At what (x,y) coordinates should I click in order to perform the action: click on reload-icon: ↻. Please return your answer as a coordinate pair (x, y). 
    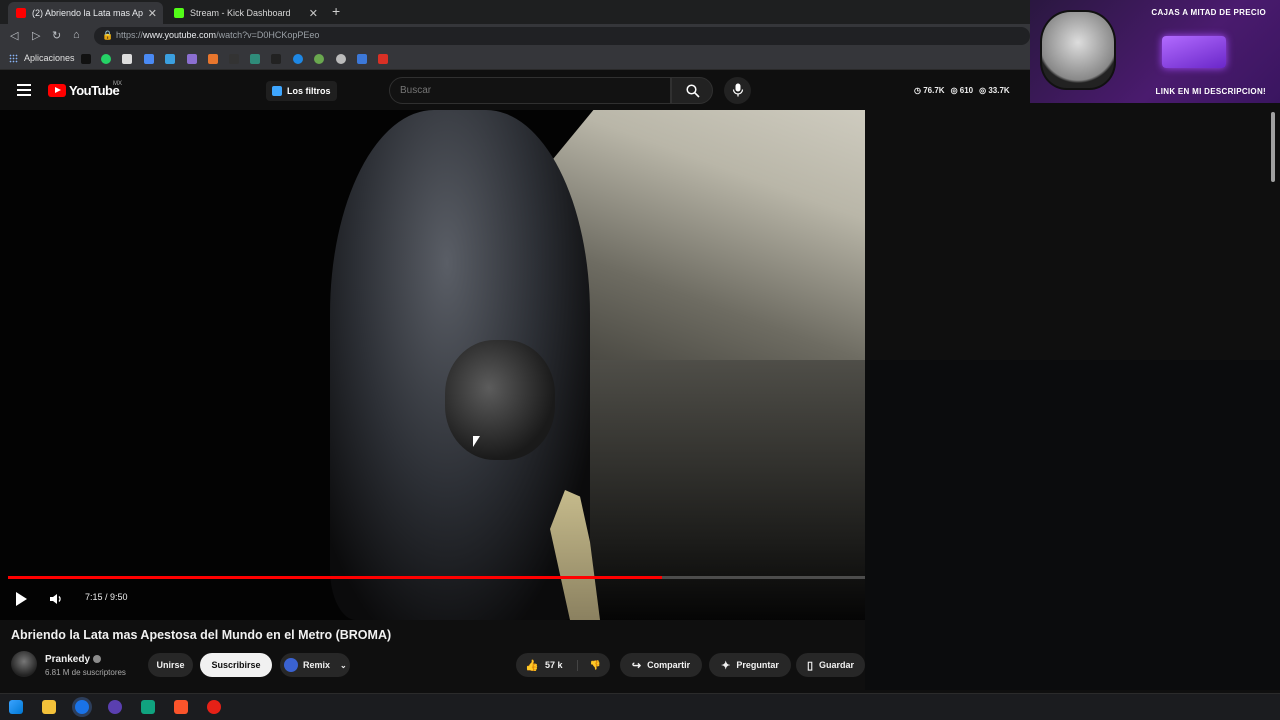
    Looking at the image, I should click on (56, 35).